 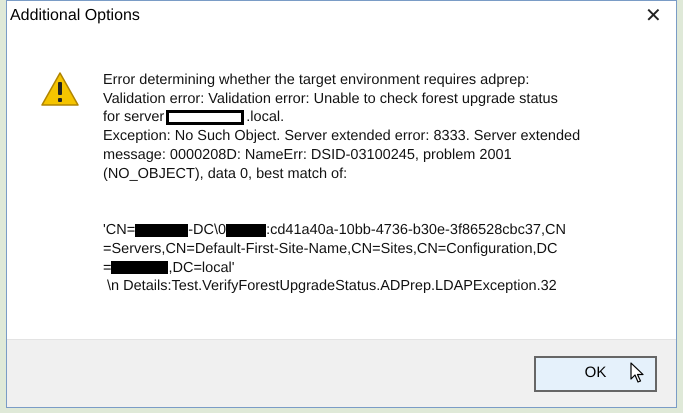 What do you see at coordinates (75, 16) in the screenshot?
I see `window-title: Additional Options` at bounding box center [75, 16].